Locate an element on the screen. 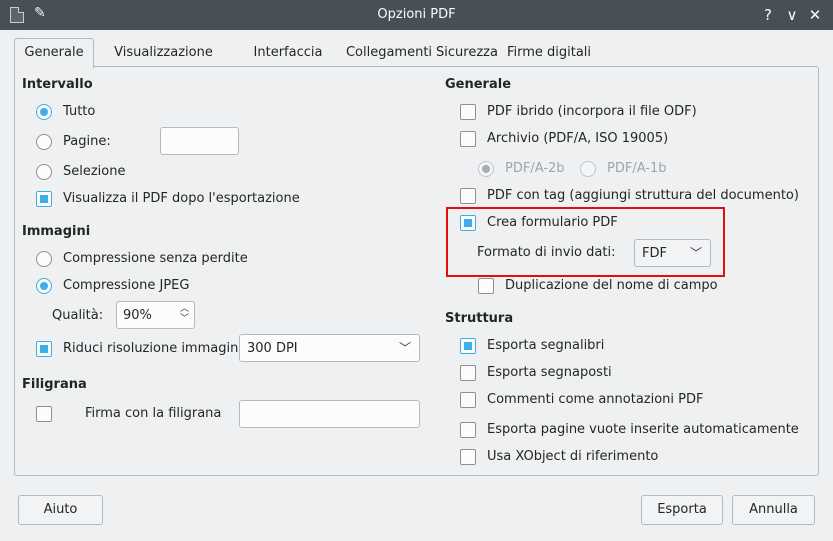 The height and width of the screenshot is (541, 833). label-submit-format: Formato di invio dati: is located at coordinates (546, 252).